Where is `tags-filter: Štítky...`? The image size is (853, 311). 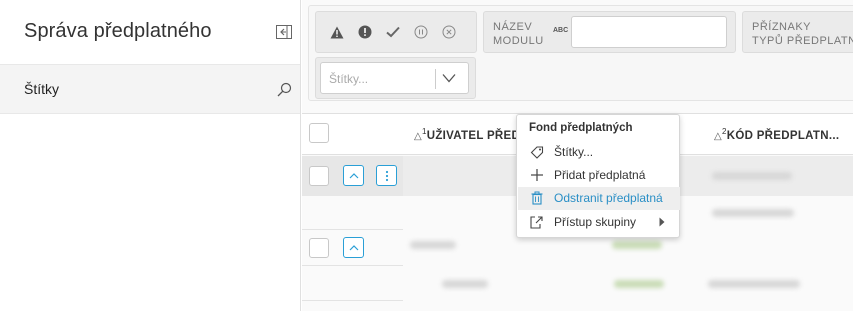
tags-filter: Štítky... is located at coordinates (395, 78).